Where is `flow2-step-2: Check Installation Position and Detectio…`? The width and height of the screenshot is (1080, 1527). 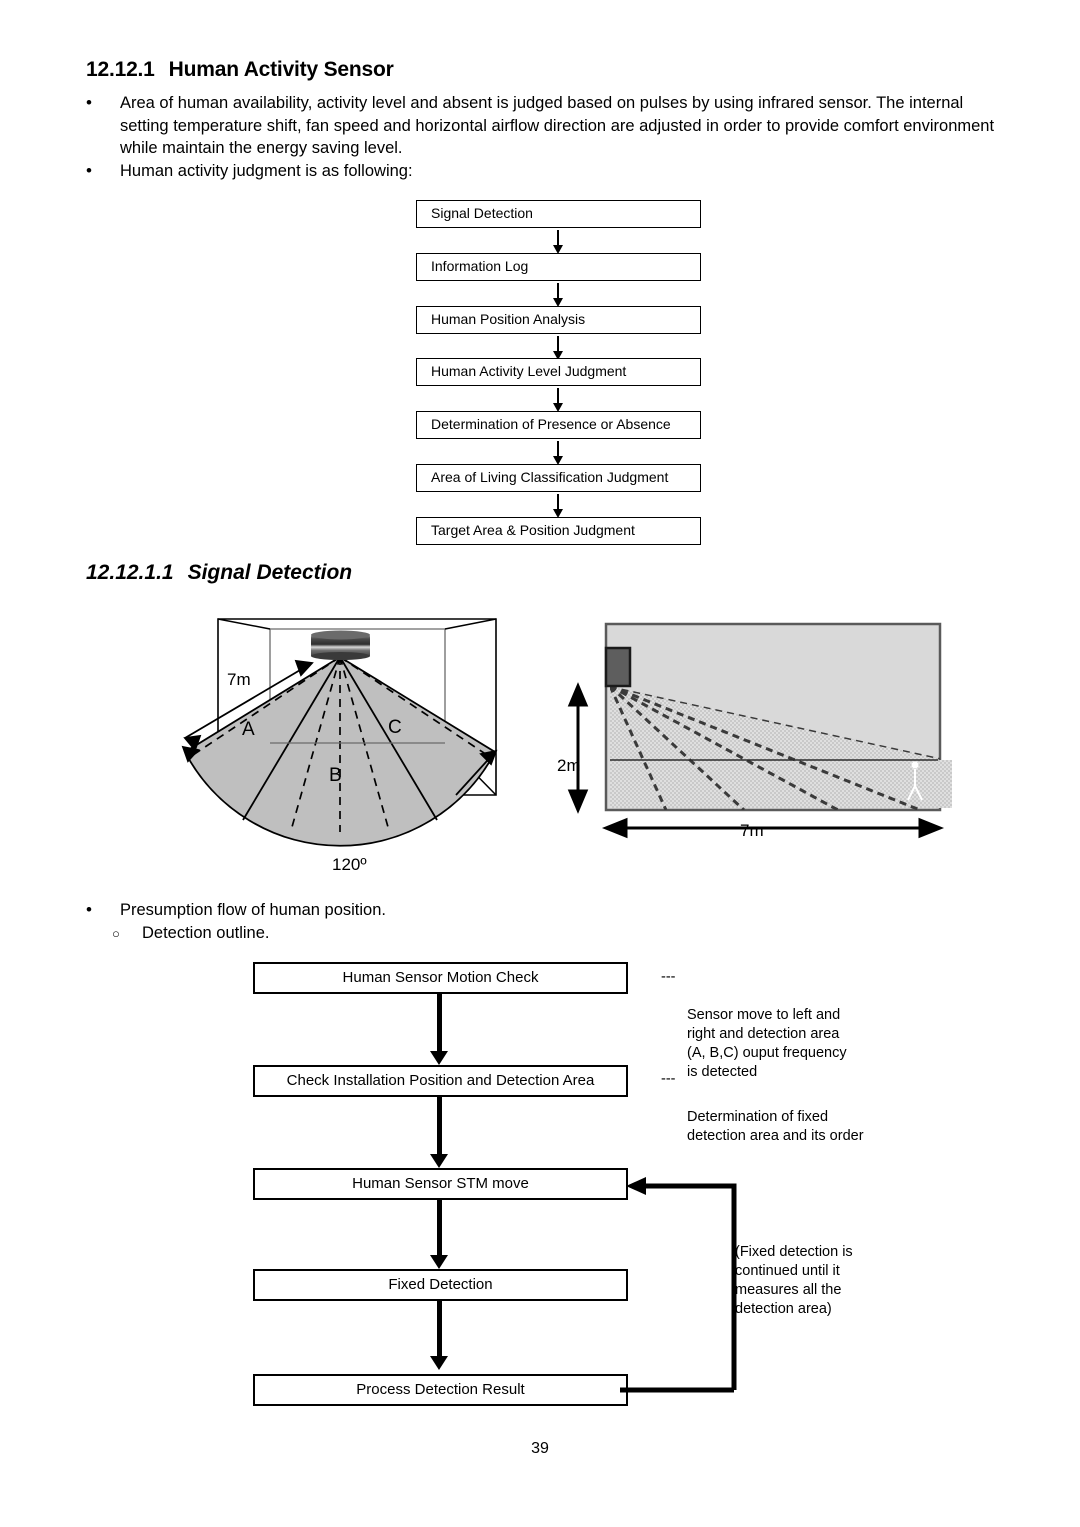
flow2-step-2: Check Installation Position and Detectio… is located at coordinates (440, 1081).